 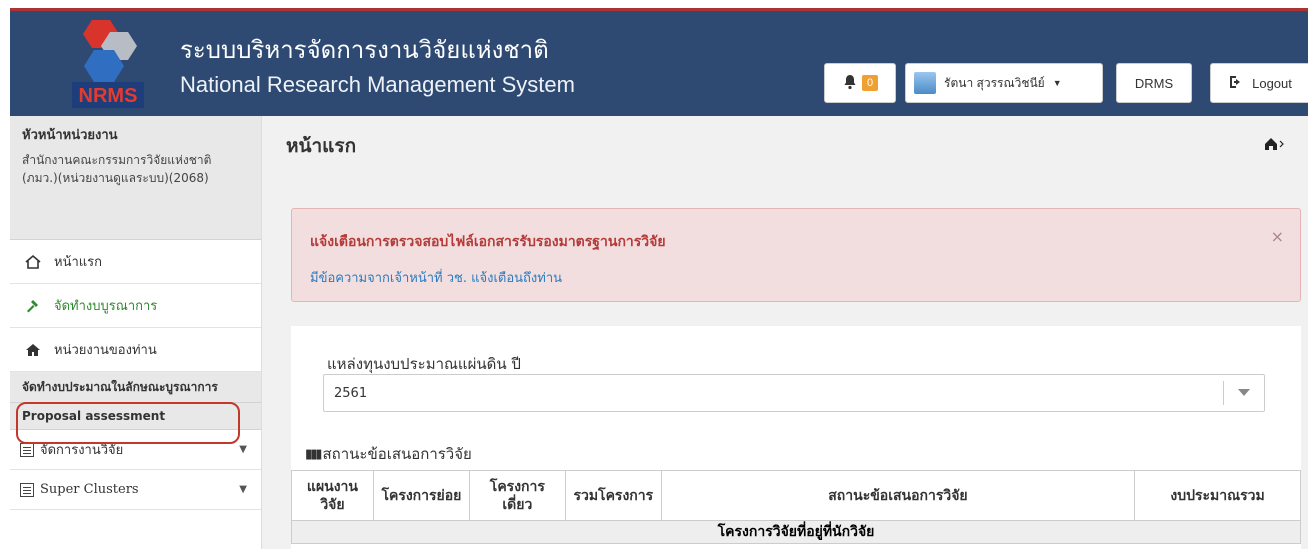 I want to click on home-icon, so click(x=33, y=262).